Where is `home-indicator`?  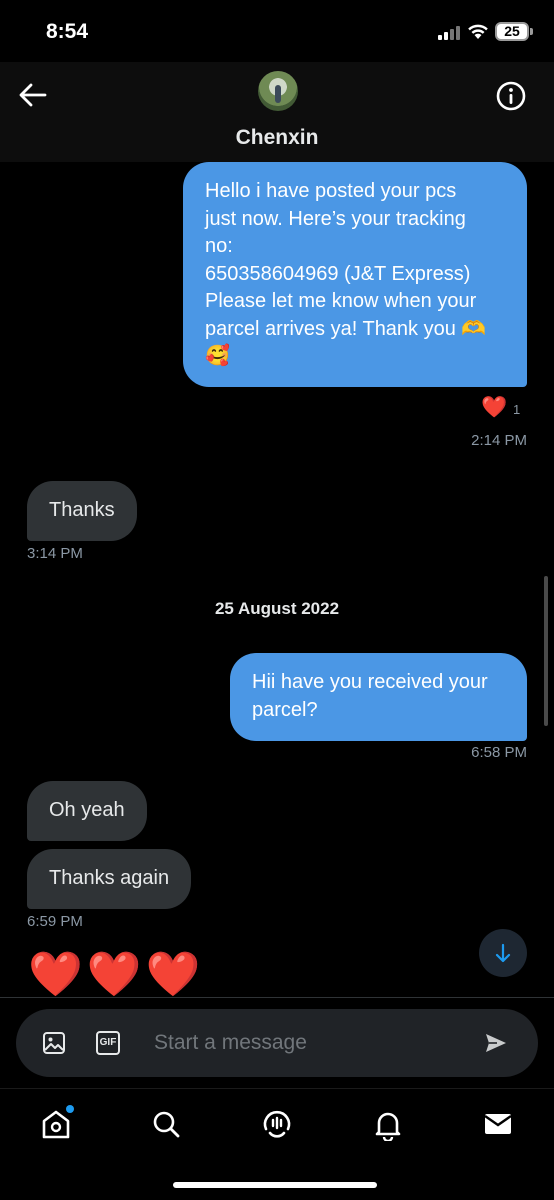 home-indicator is located at coordinates (275, 1185).